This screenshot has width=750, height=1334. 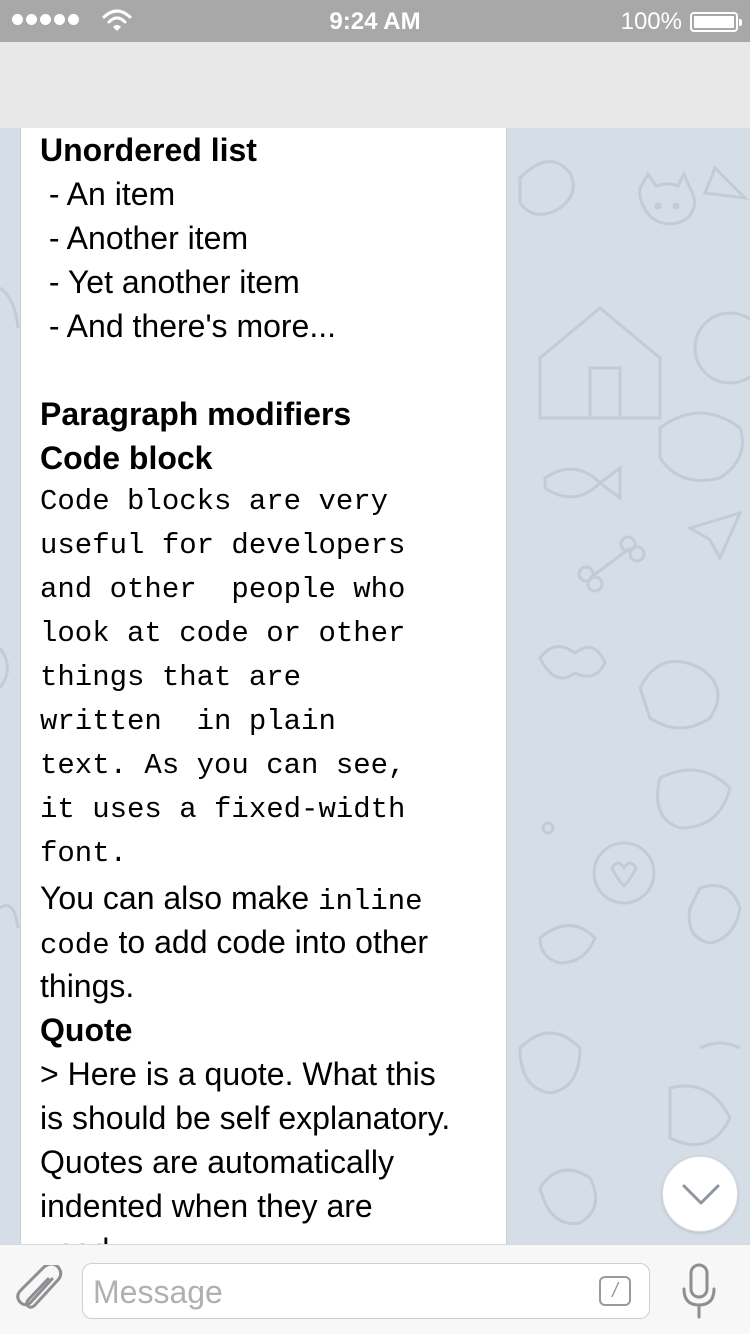 I want to click on message-line: text. As you can see,, so click(x=223, y=765).